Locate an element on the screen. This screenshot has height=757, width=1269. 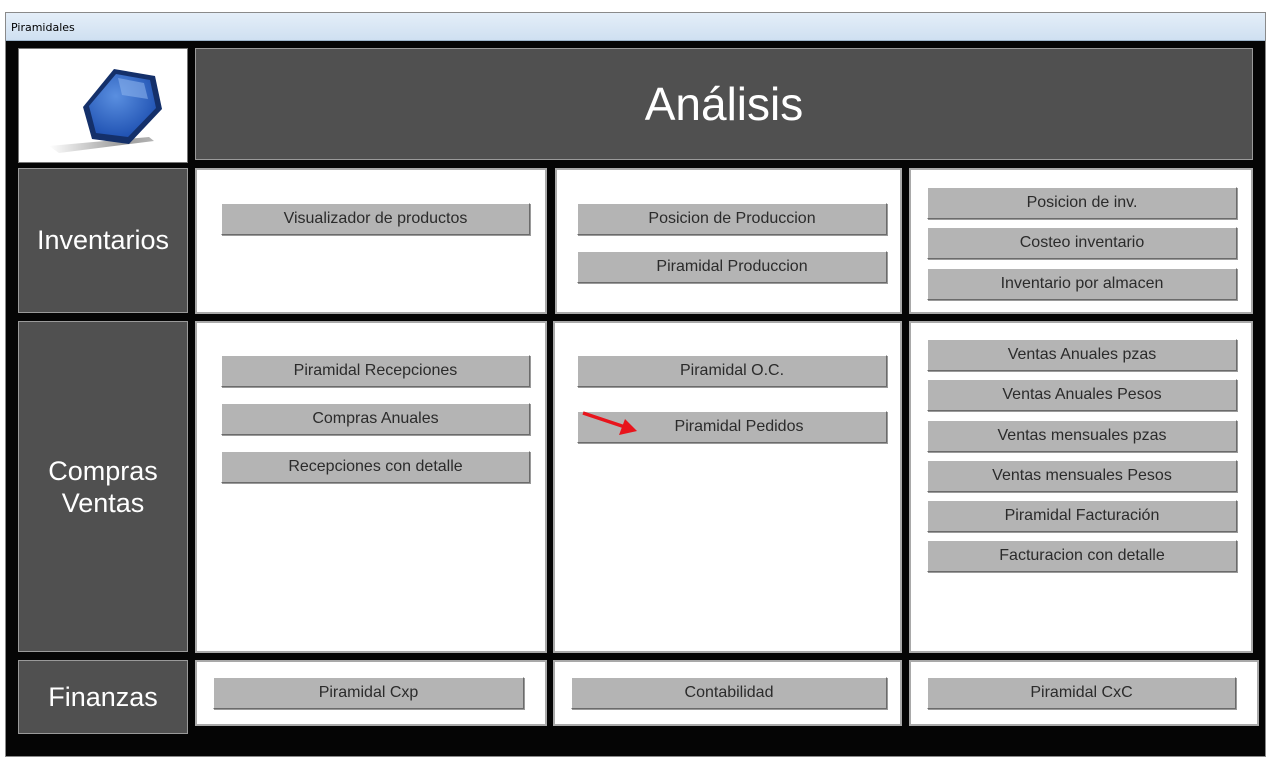
section-label-compras-ventas: Compras Ventas is located at coordinates (103, 486).